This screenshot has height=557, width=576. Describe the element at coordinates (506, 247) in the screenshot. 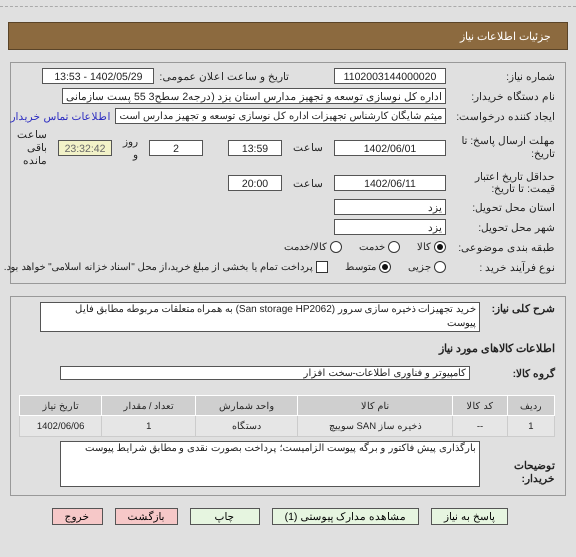

I see `field-label: طبقه بندی موضوعی:` at that location.